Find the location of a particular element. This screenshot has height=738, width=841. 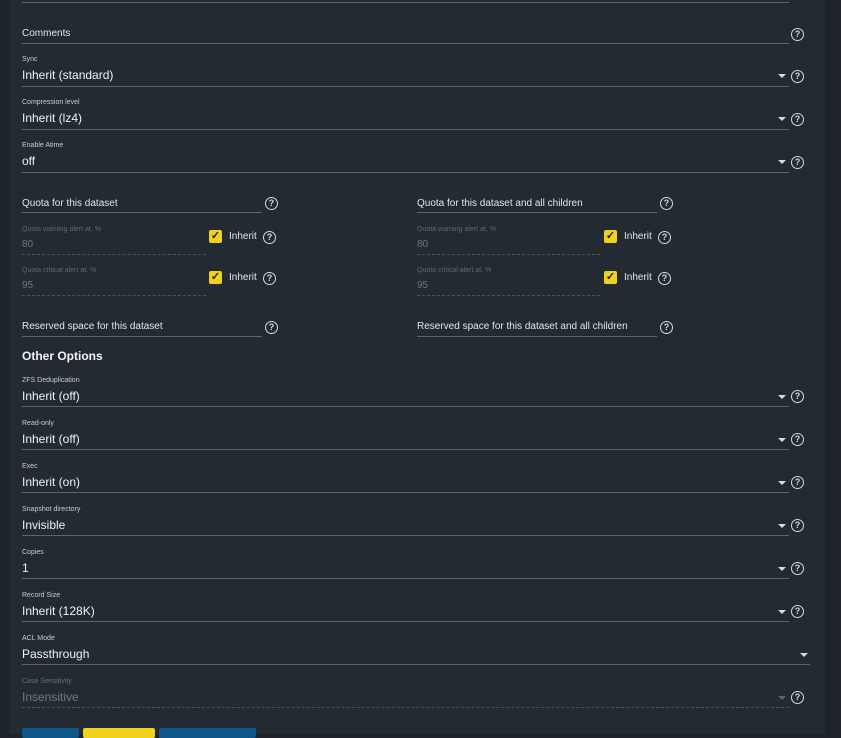

casesens-underline is located at coordinates (405, 707).